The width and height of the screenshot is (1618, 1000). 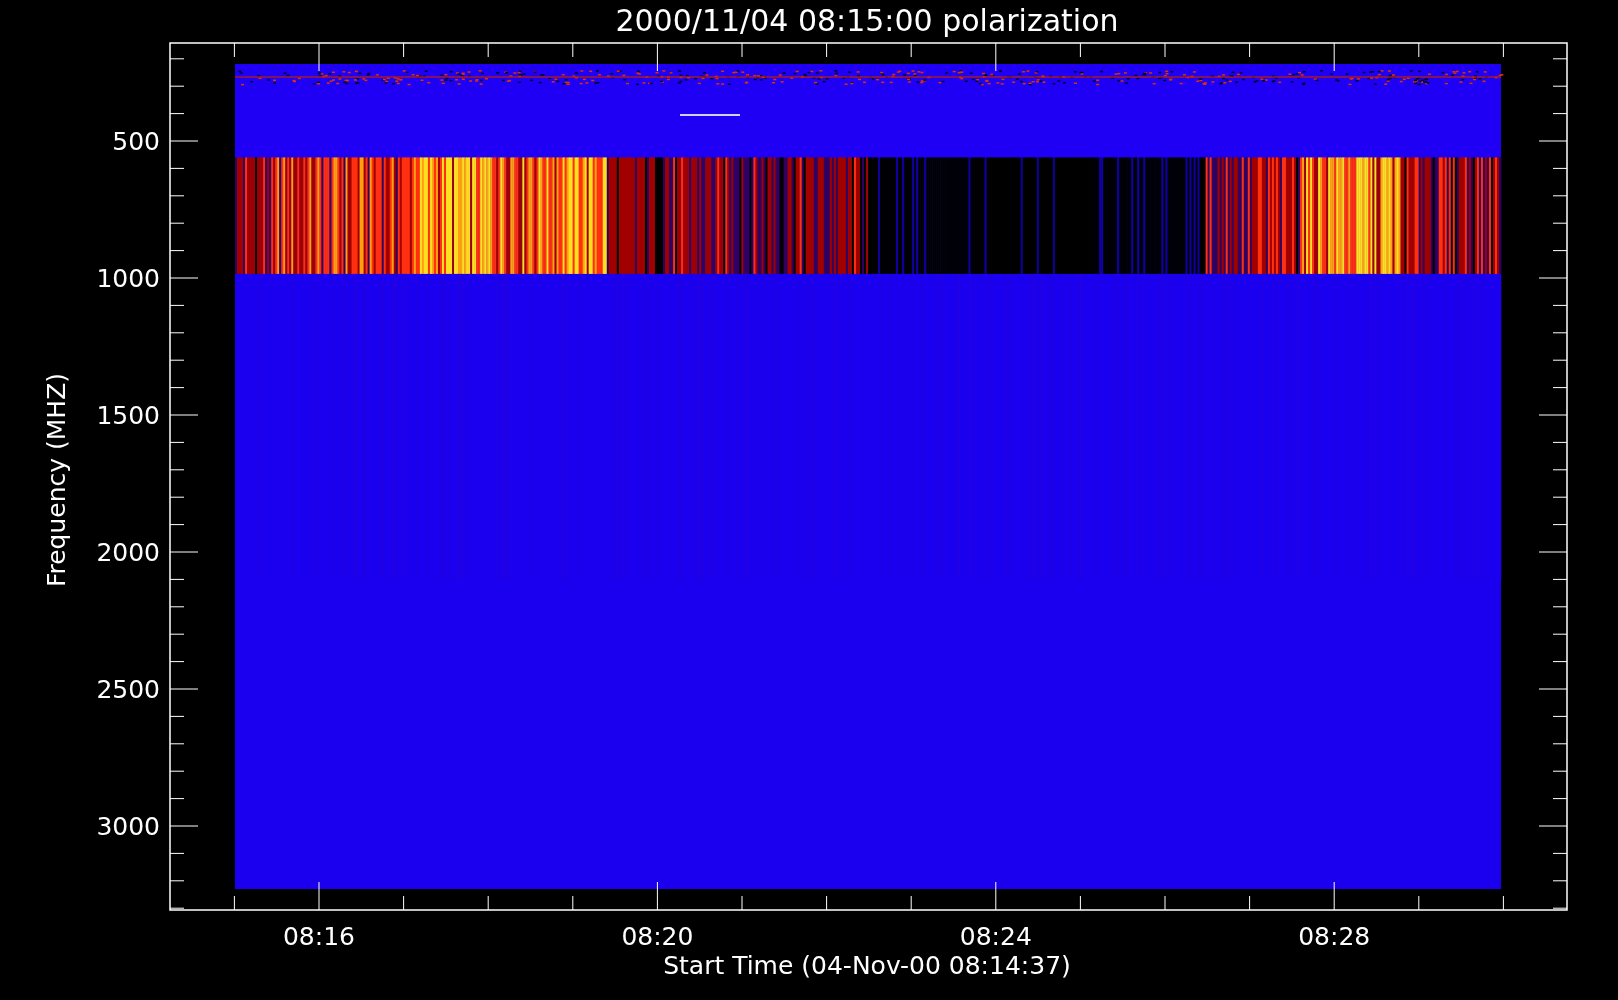 What do you see at coordinates (56, 480) in the screenshot?
I see `axis-label: Frequency (MHZ)` at bounding box center [56, 480].